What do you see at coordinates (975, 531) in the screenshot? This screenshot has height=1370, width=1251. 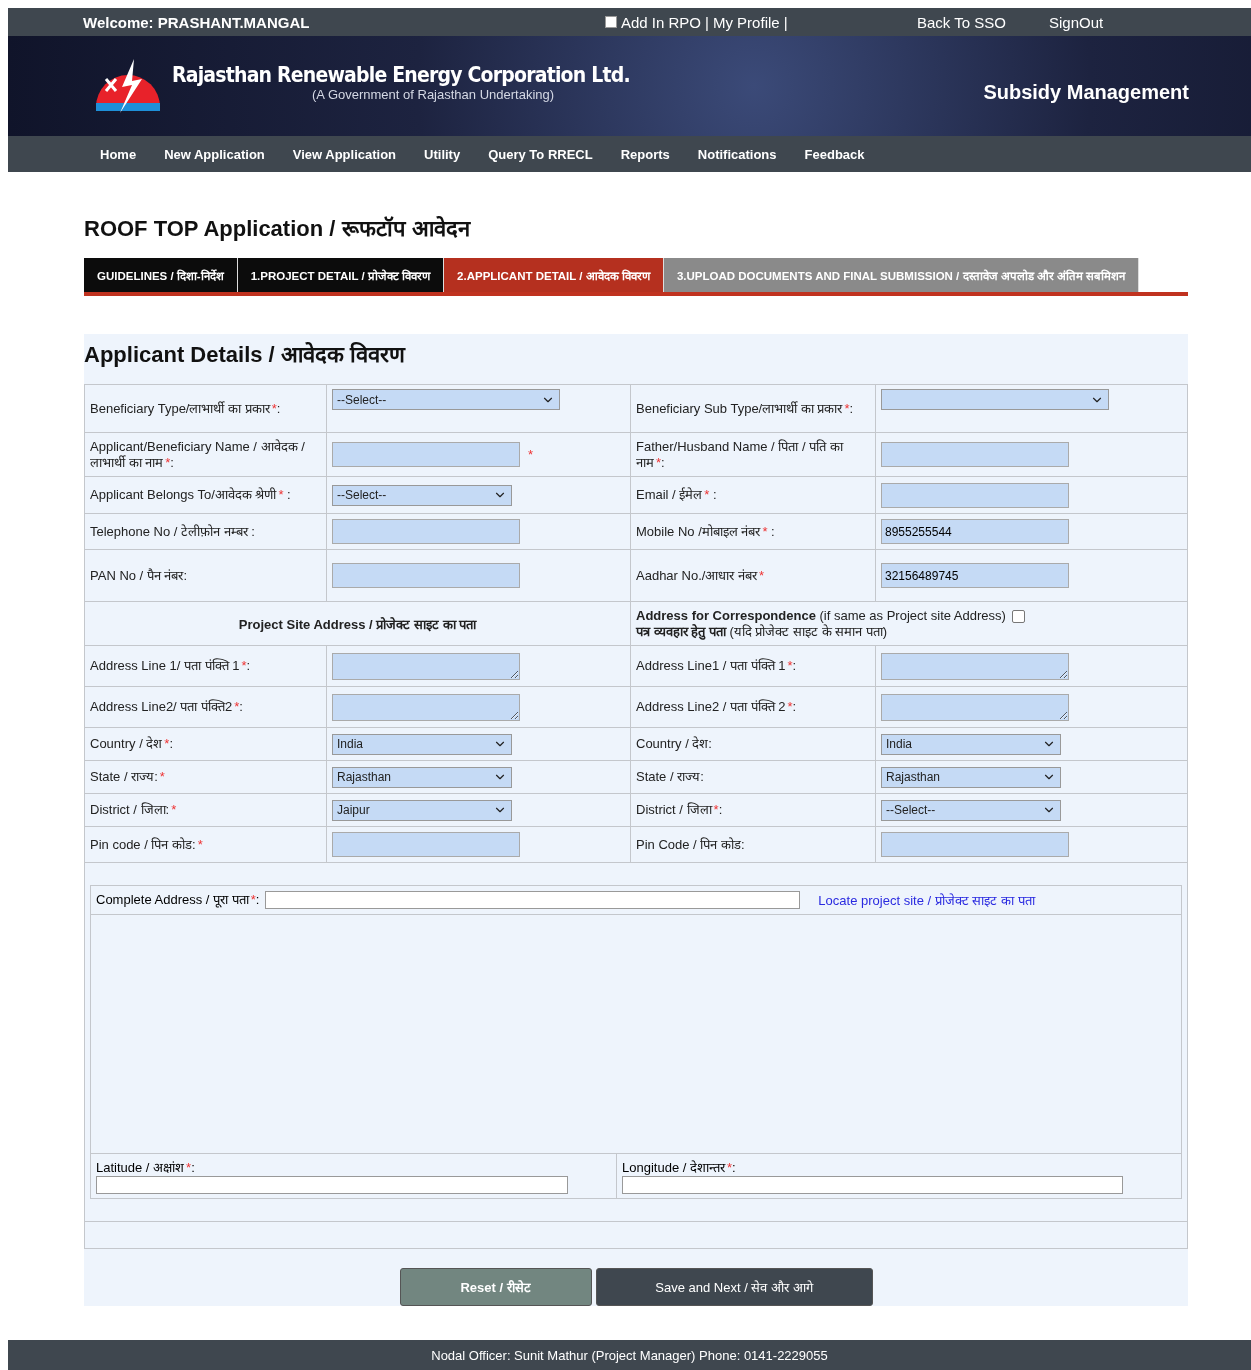 I see `input-field: 8955255544` at bounding box center [975, 531].